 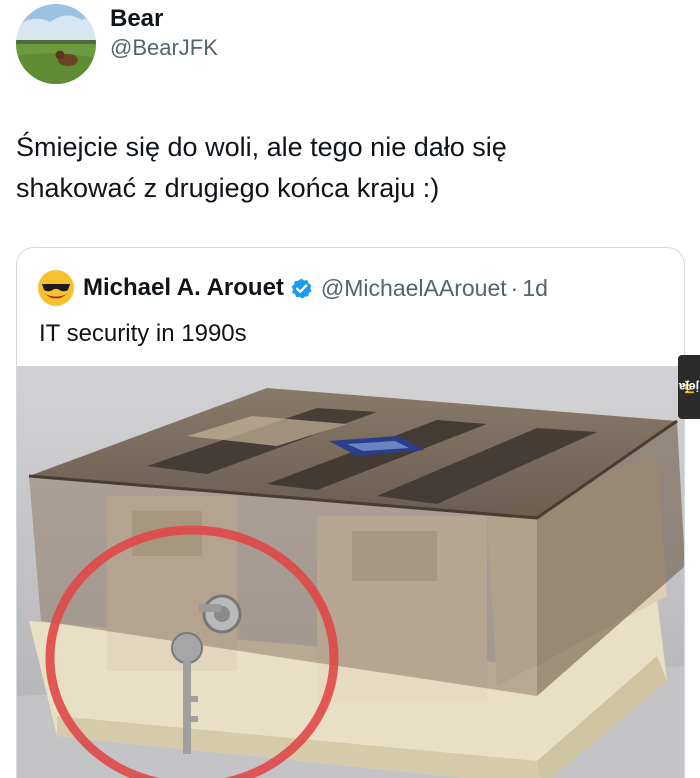 I want to click on quoted-tweet-text: IT security in 1990s, so click(x=143, y=333).